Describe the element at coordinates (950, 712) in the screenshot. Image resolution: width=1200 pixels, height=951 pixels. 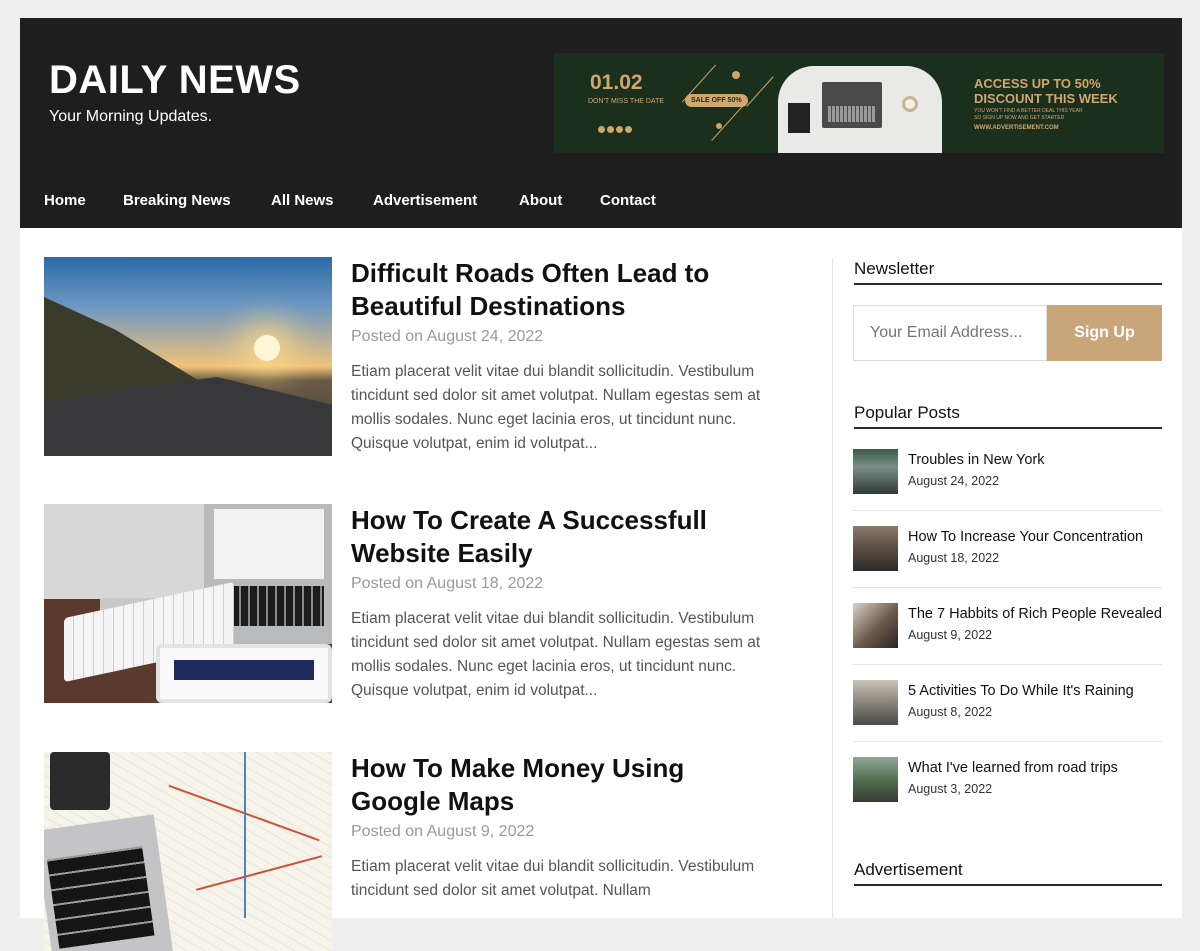
I see `popular-post-date: August 8, 2022` at that location.